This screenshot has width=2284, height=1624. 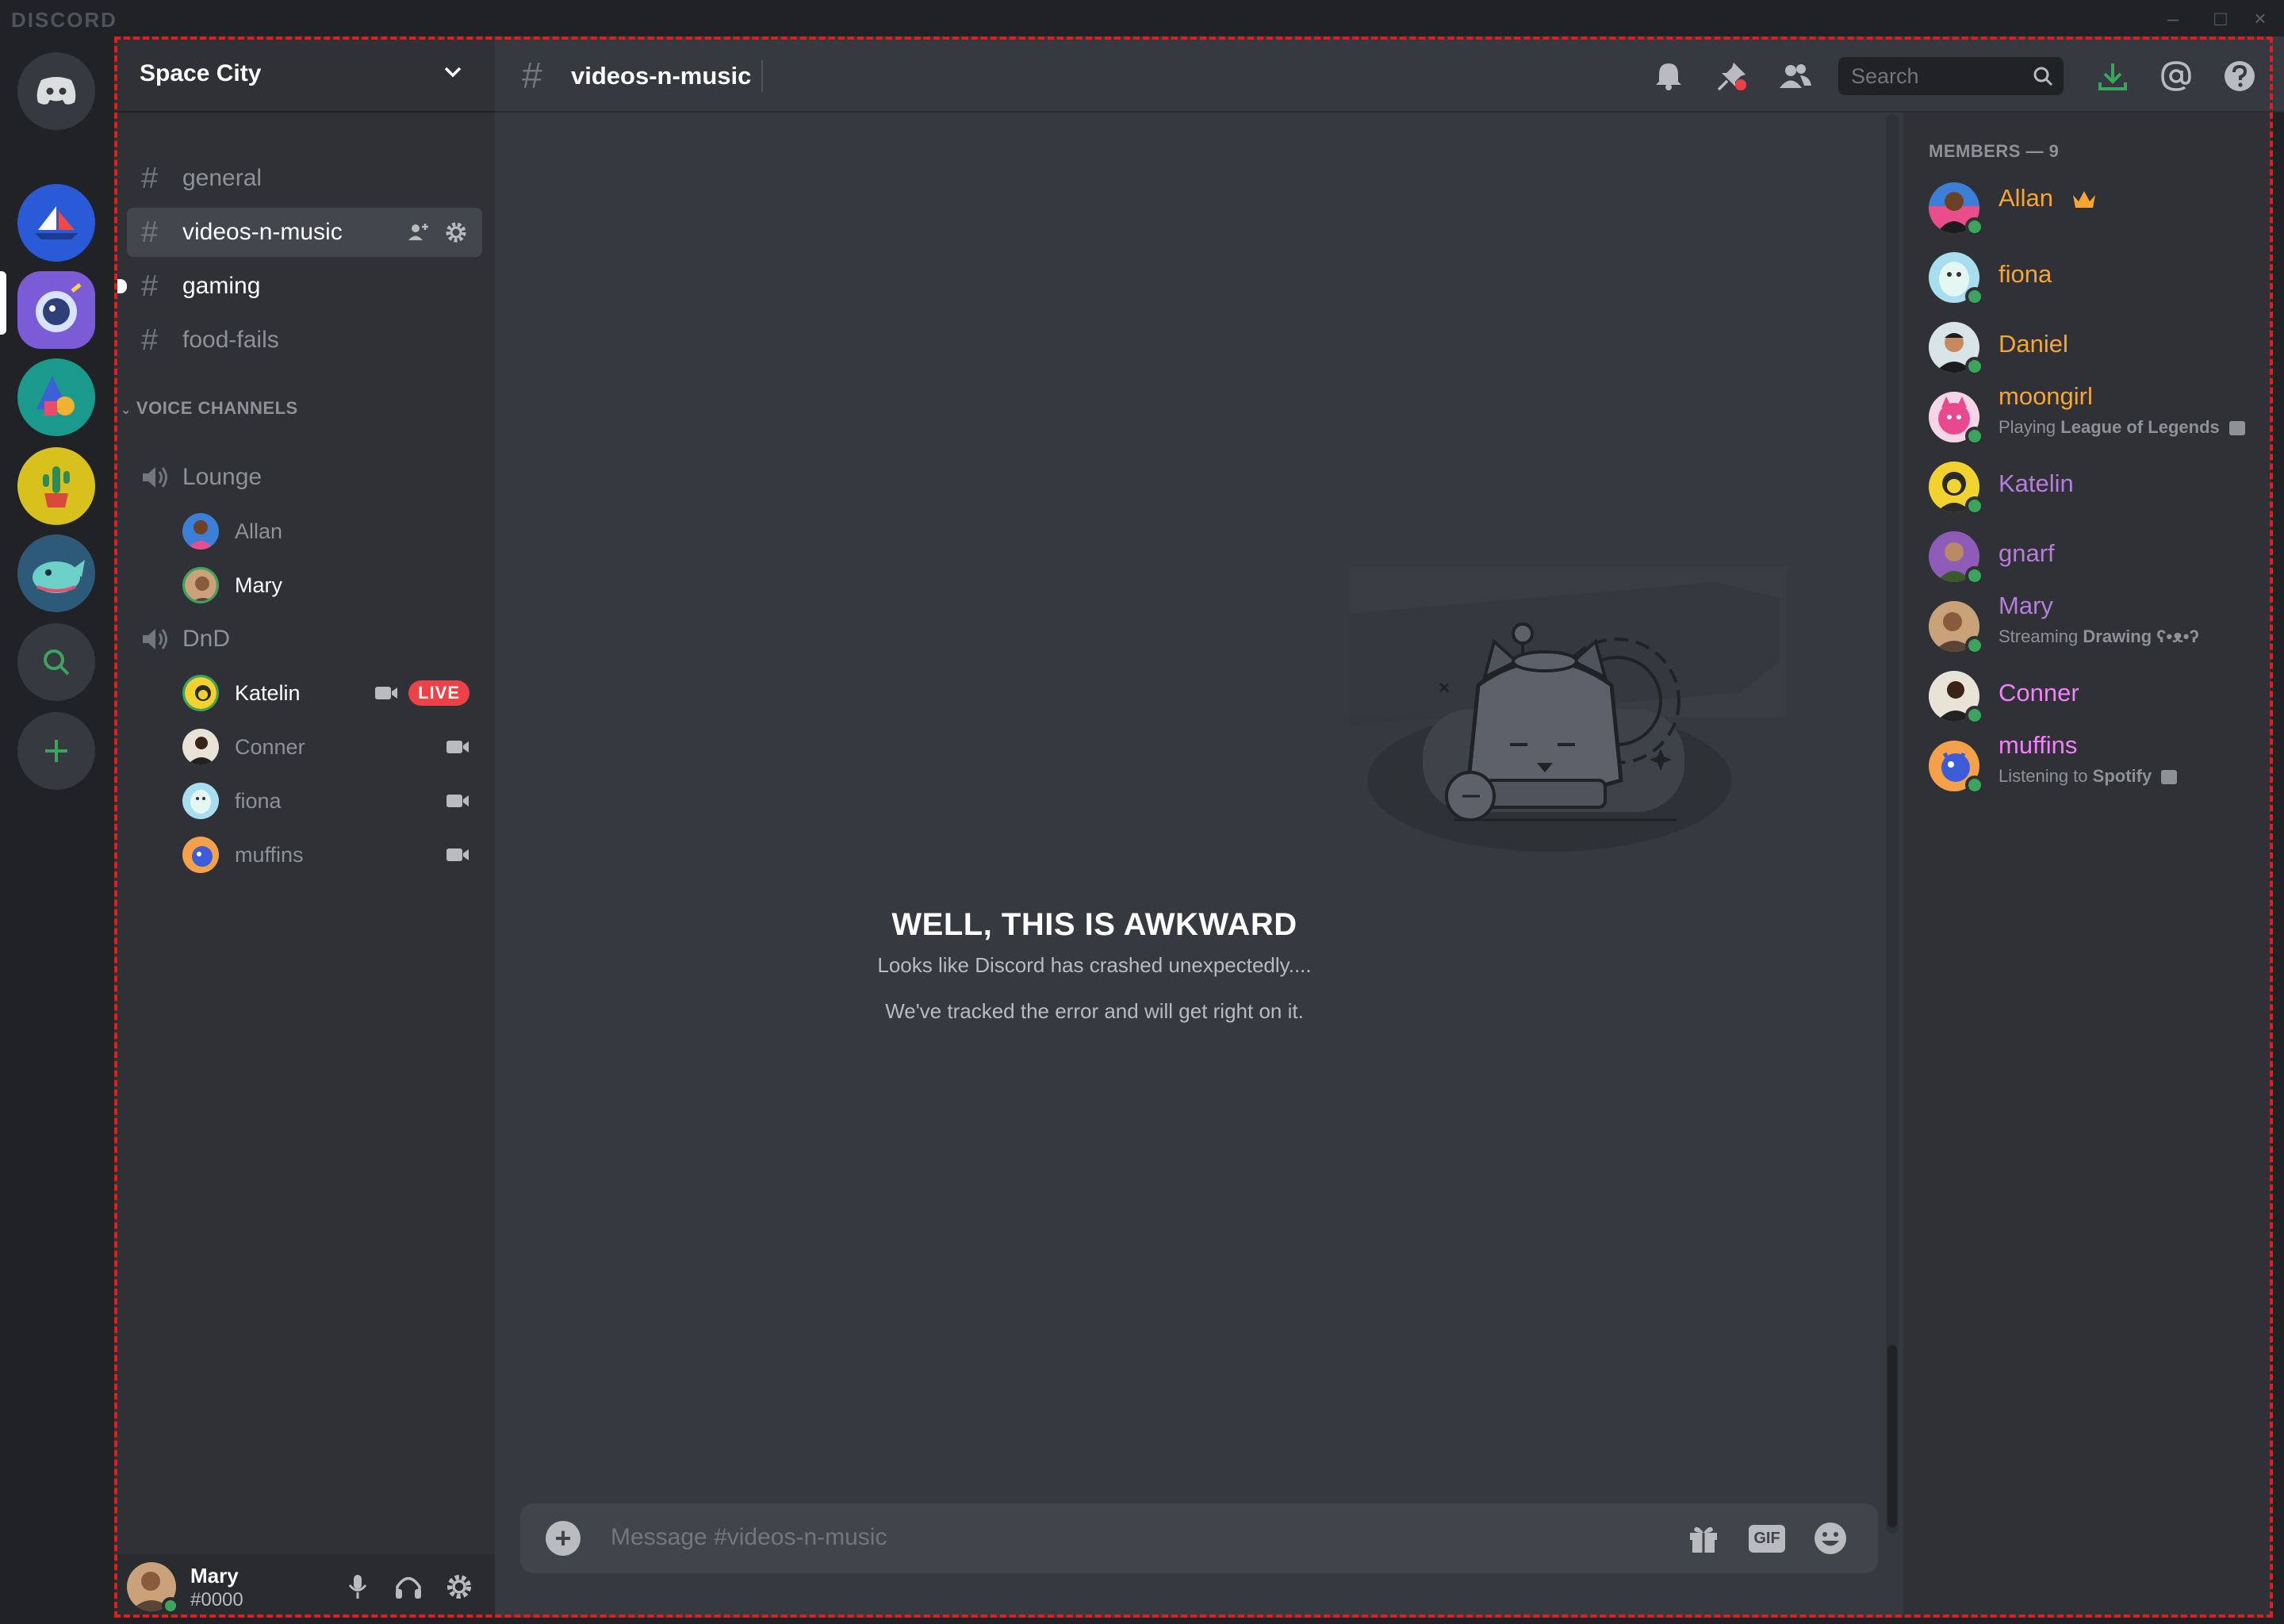 I want to click on message-composer: + Message #videos-n-music GIF, so click(x=1199, y=1538).